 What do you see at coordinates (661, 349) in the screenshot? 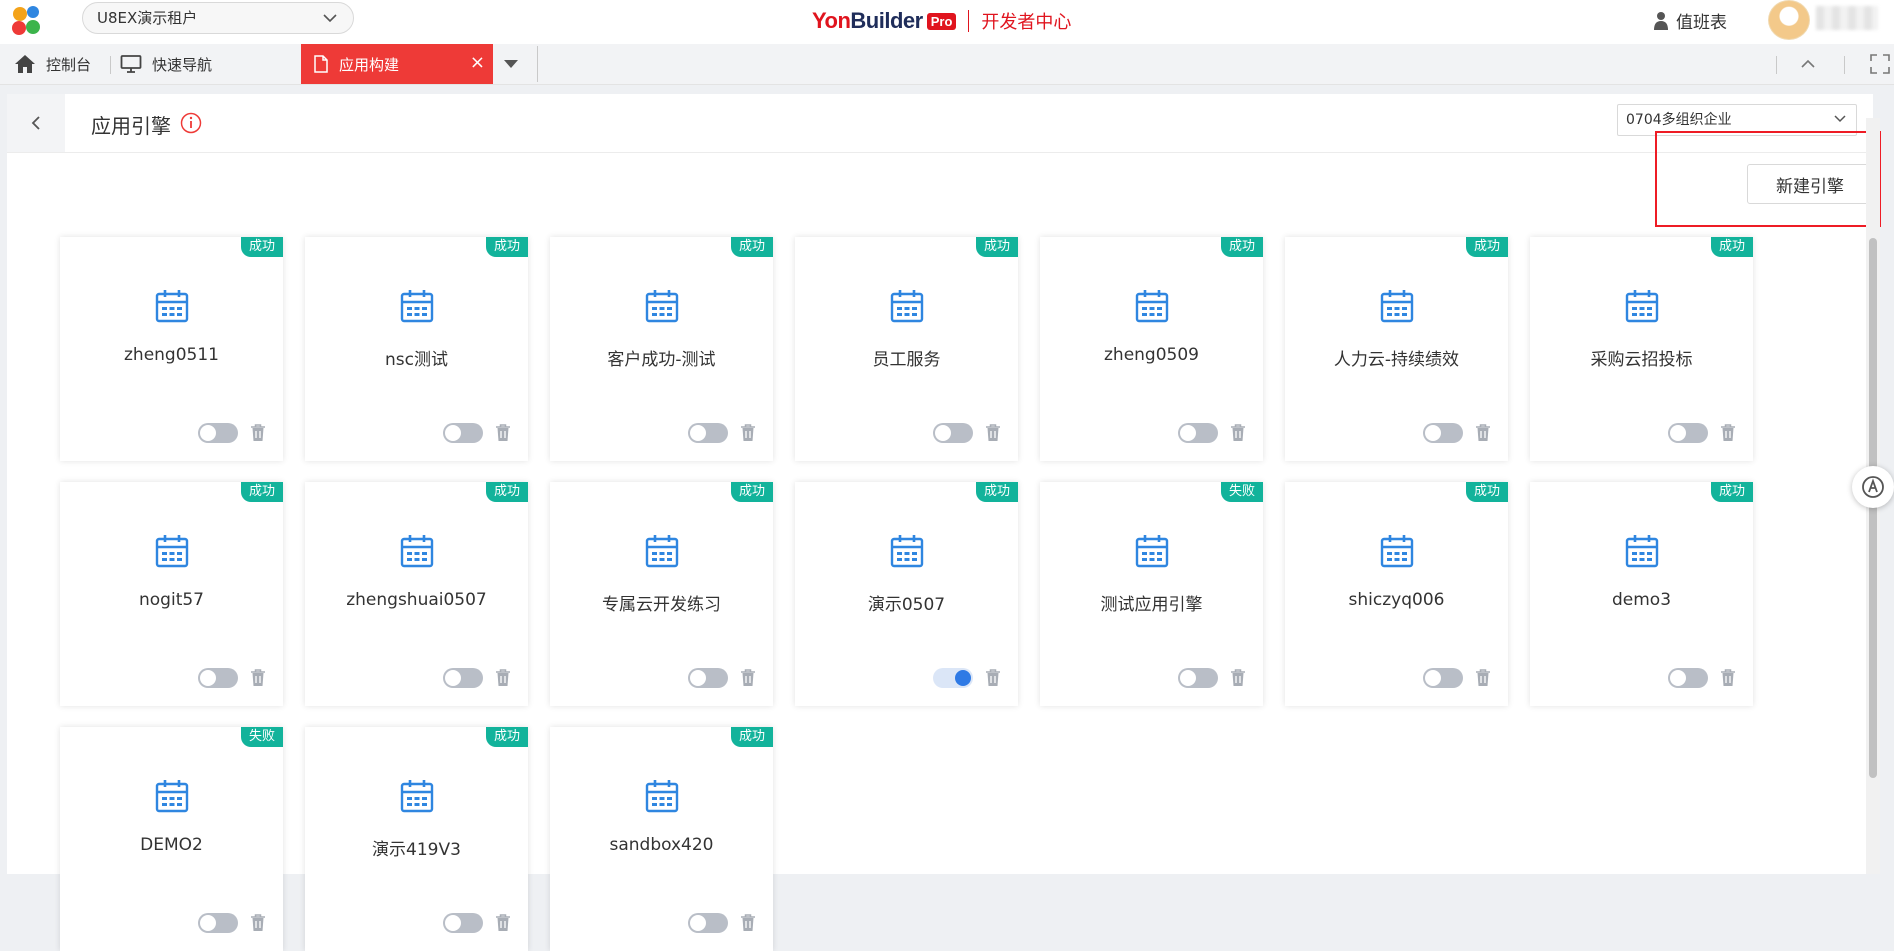
I see `engine-card: 成功 客户成功-测试` at bounding box center [661, 349].